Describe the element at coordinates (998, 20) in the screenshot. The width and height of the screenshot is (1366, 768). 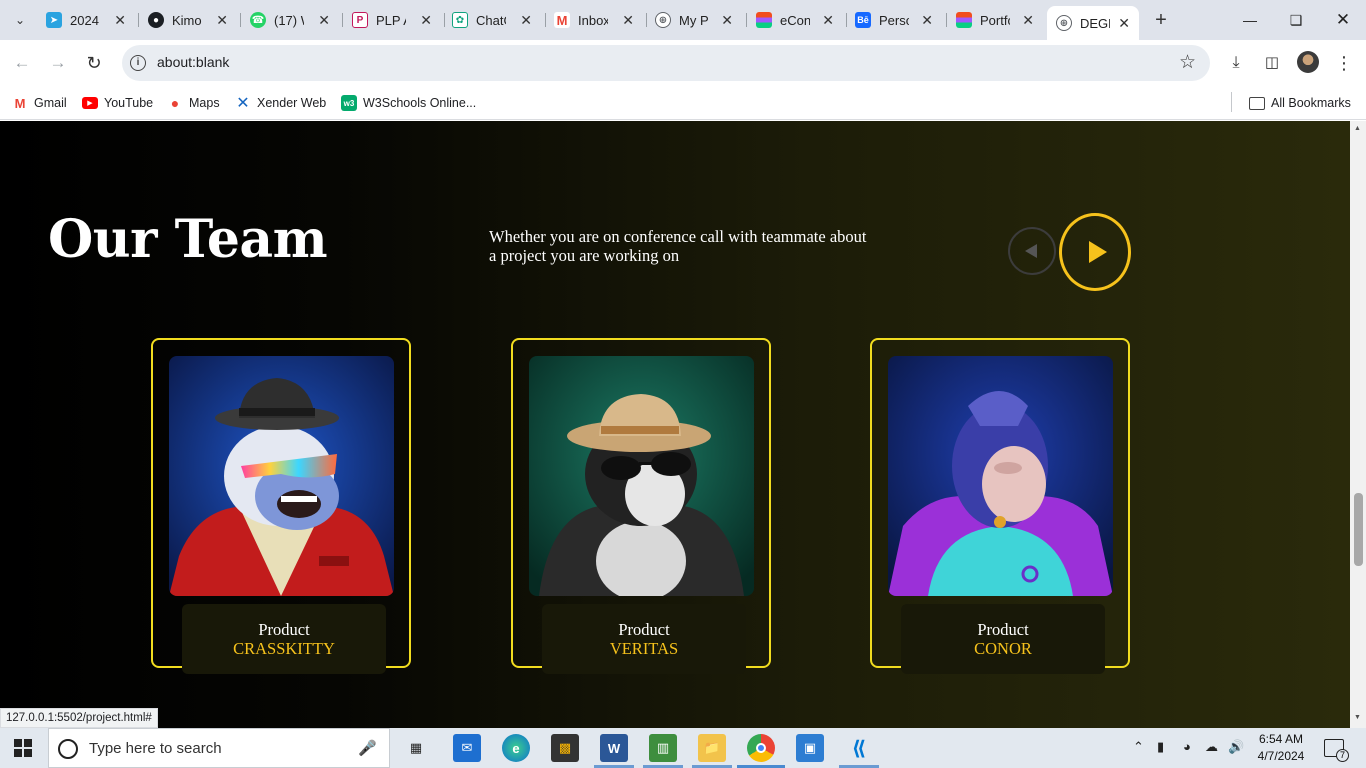
I see `tab-portfolio: Portfo ✕` at that location.